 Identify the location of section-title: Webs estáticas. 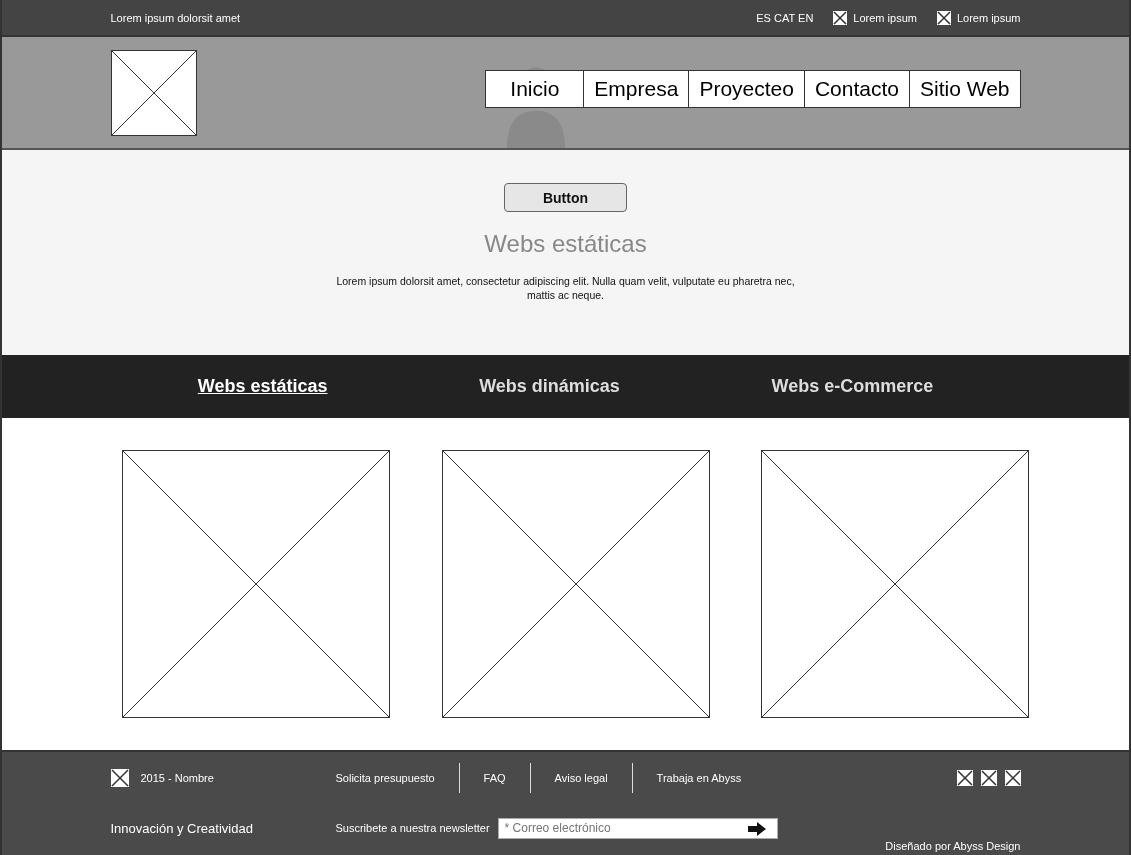
(565, 244).